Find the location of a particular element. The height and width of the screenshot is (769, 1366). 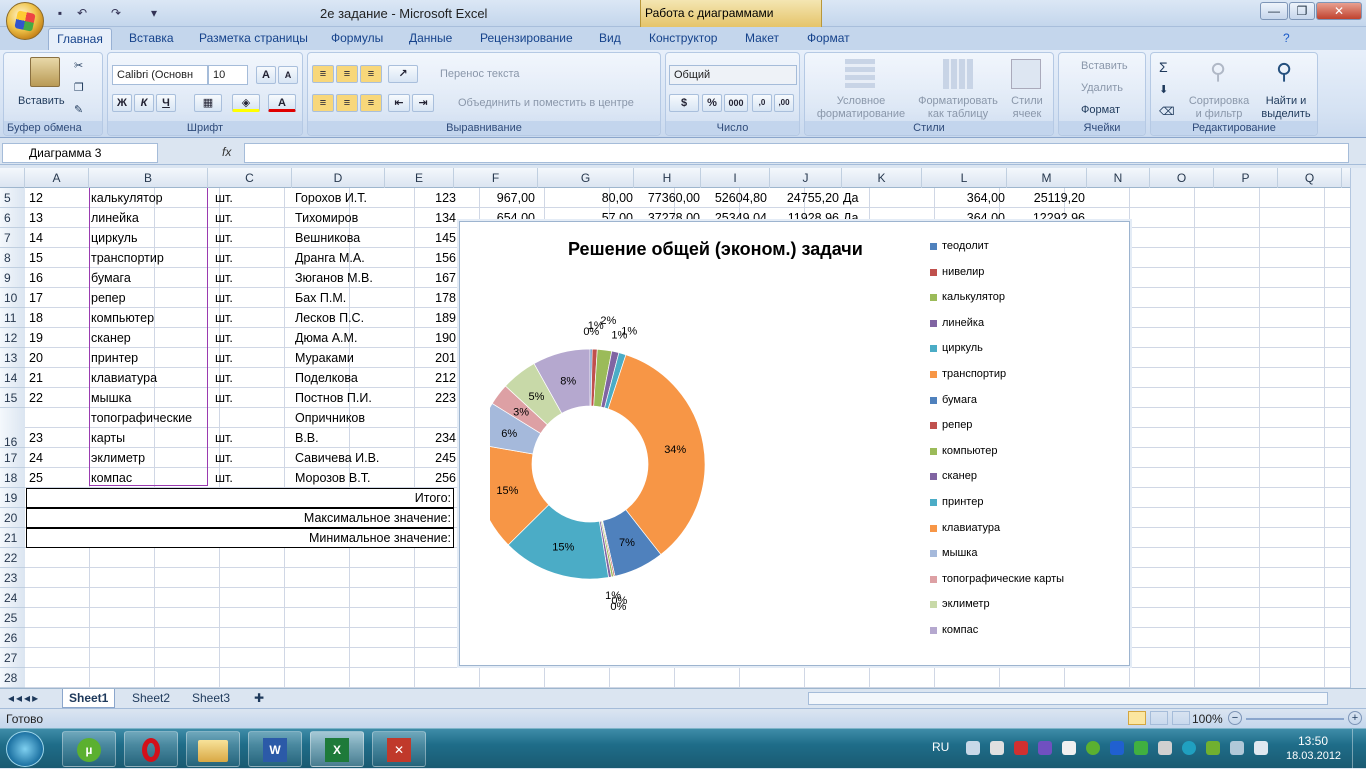

row-header: 8 is located at coordinates (12, 258).